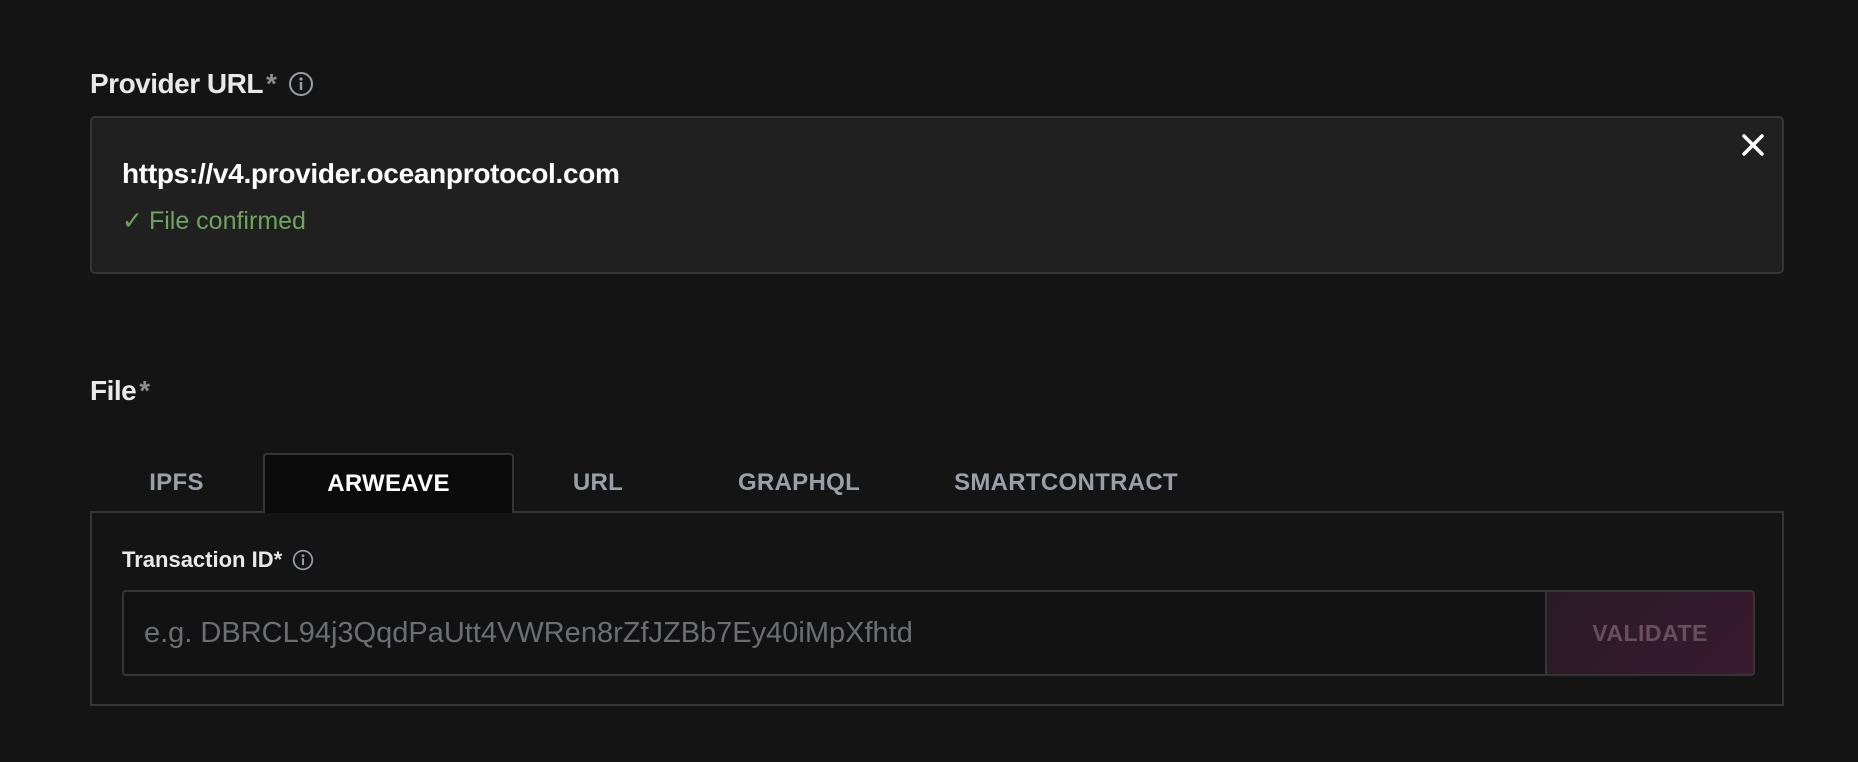 The image size is (1858, 762). What do you see at coordinates (132, 221) in the screenshot?
I see `check-icon: ✓` at bounding box center [132, 221].